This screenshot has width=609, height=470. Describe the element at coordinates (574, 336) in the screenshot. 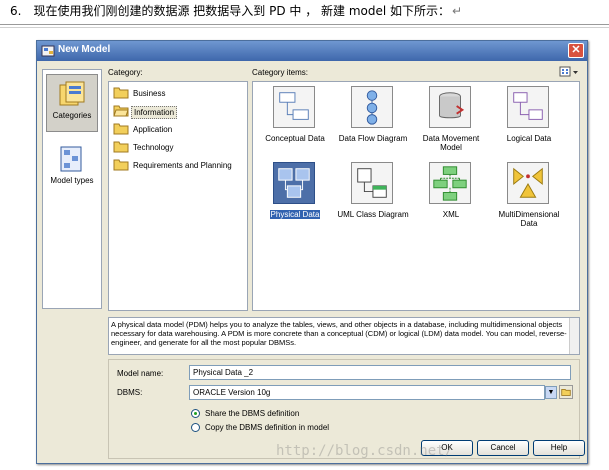

I see `description-scrollbar` at that location.